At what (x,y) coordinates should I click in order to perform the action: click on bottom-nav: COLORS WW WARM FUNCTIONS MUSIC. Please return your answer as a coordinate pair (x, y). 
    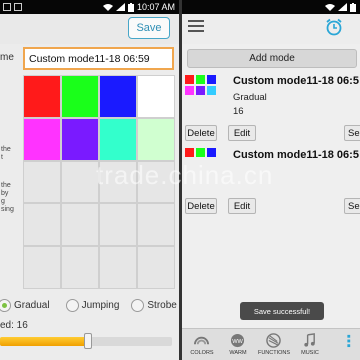
    Looking at the image, I should click on (271, 344).